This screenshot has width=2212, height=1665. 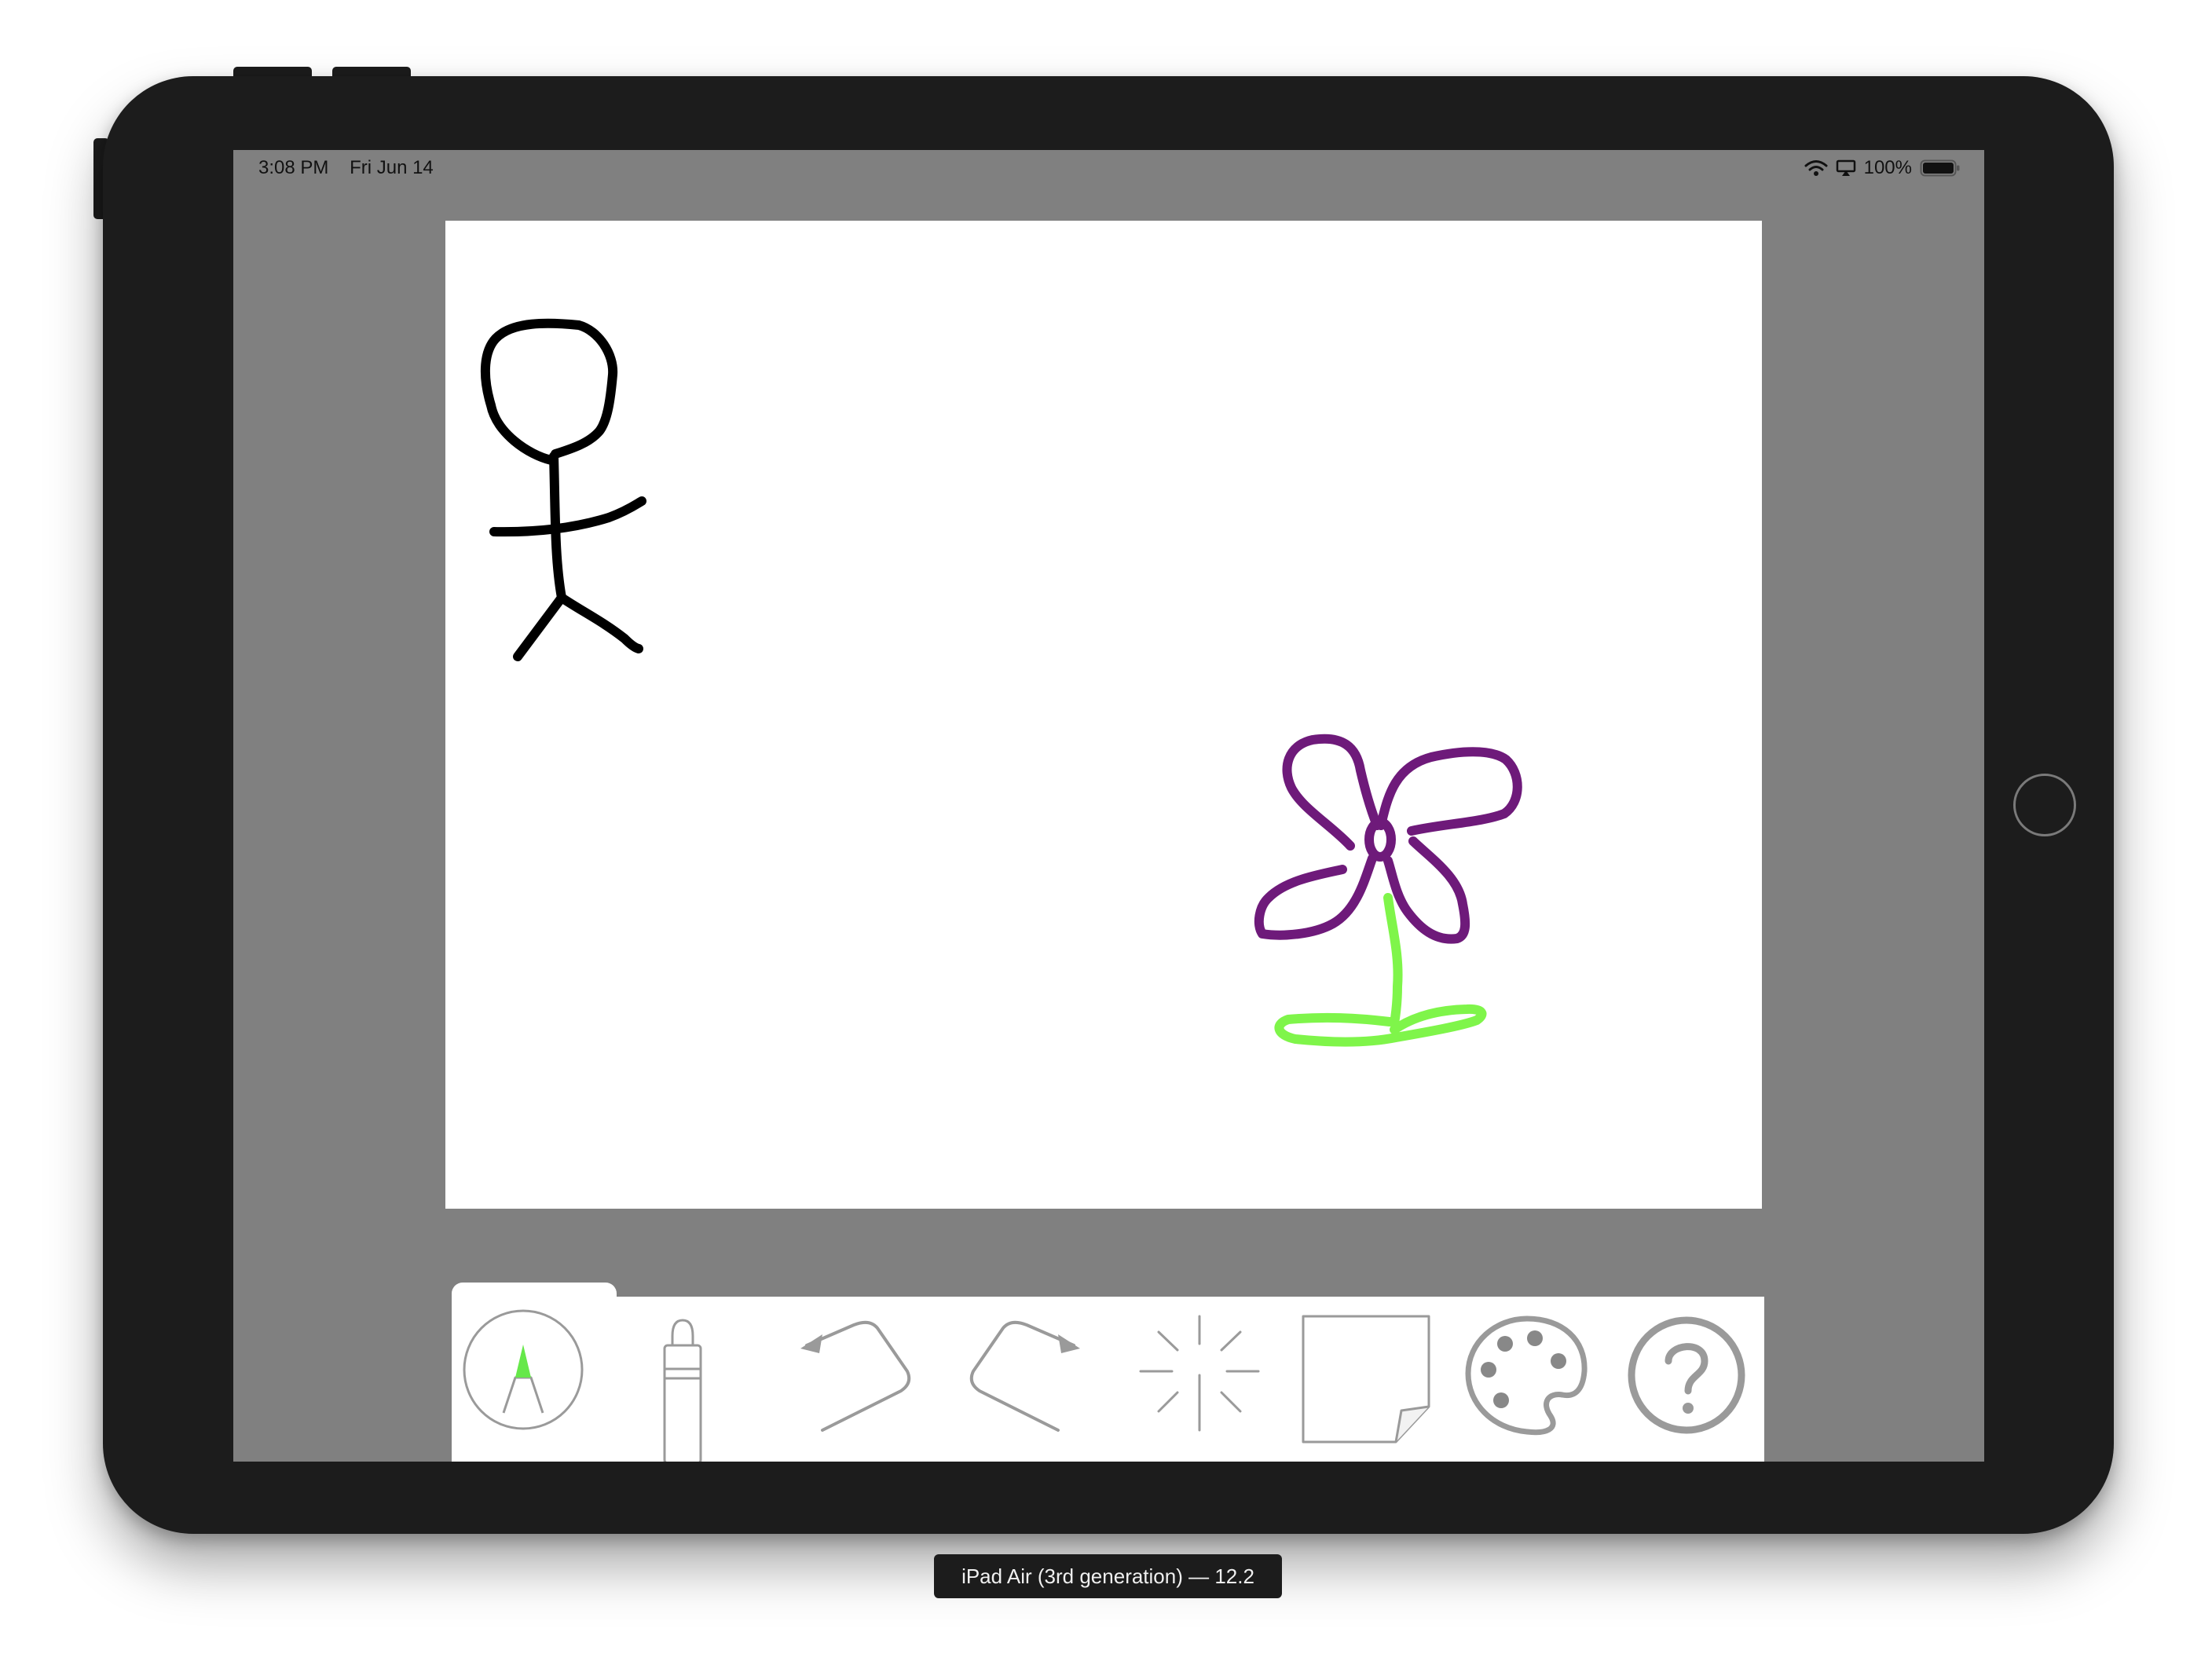 What do you see at coordinates (293, 167) in the screenshot?
I see `status-time: 3:08 PM` at bounding box center [293, 167].